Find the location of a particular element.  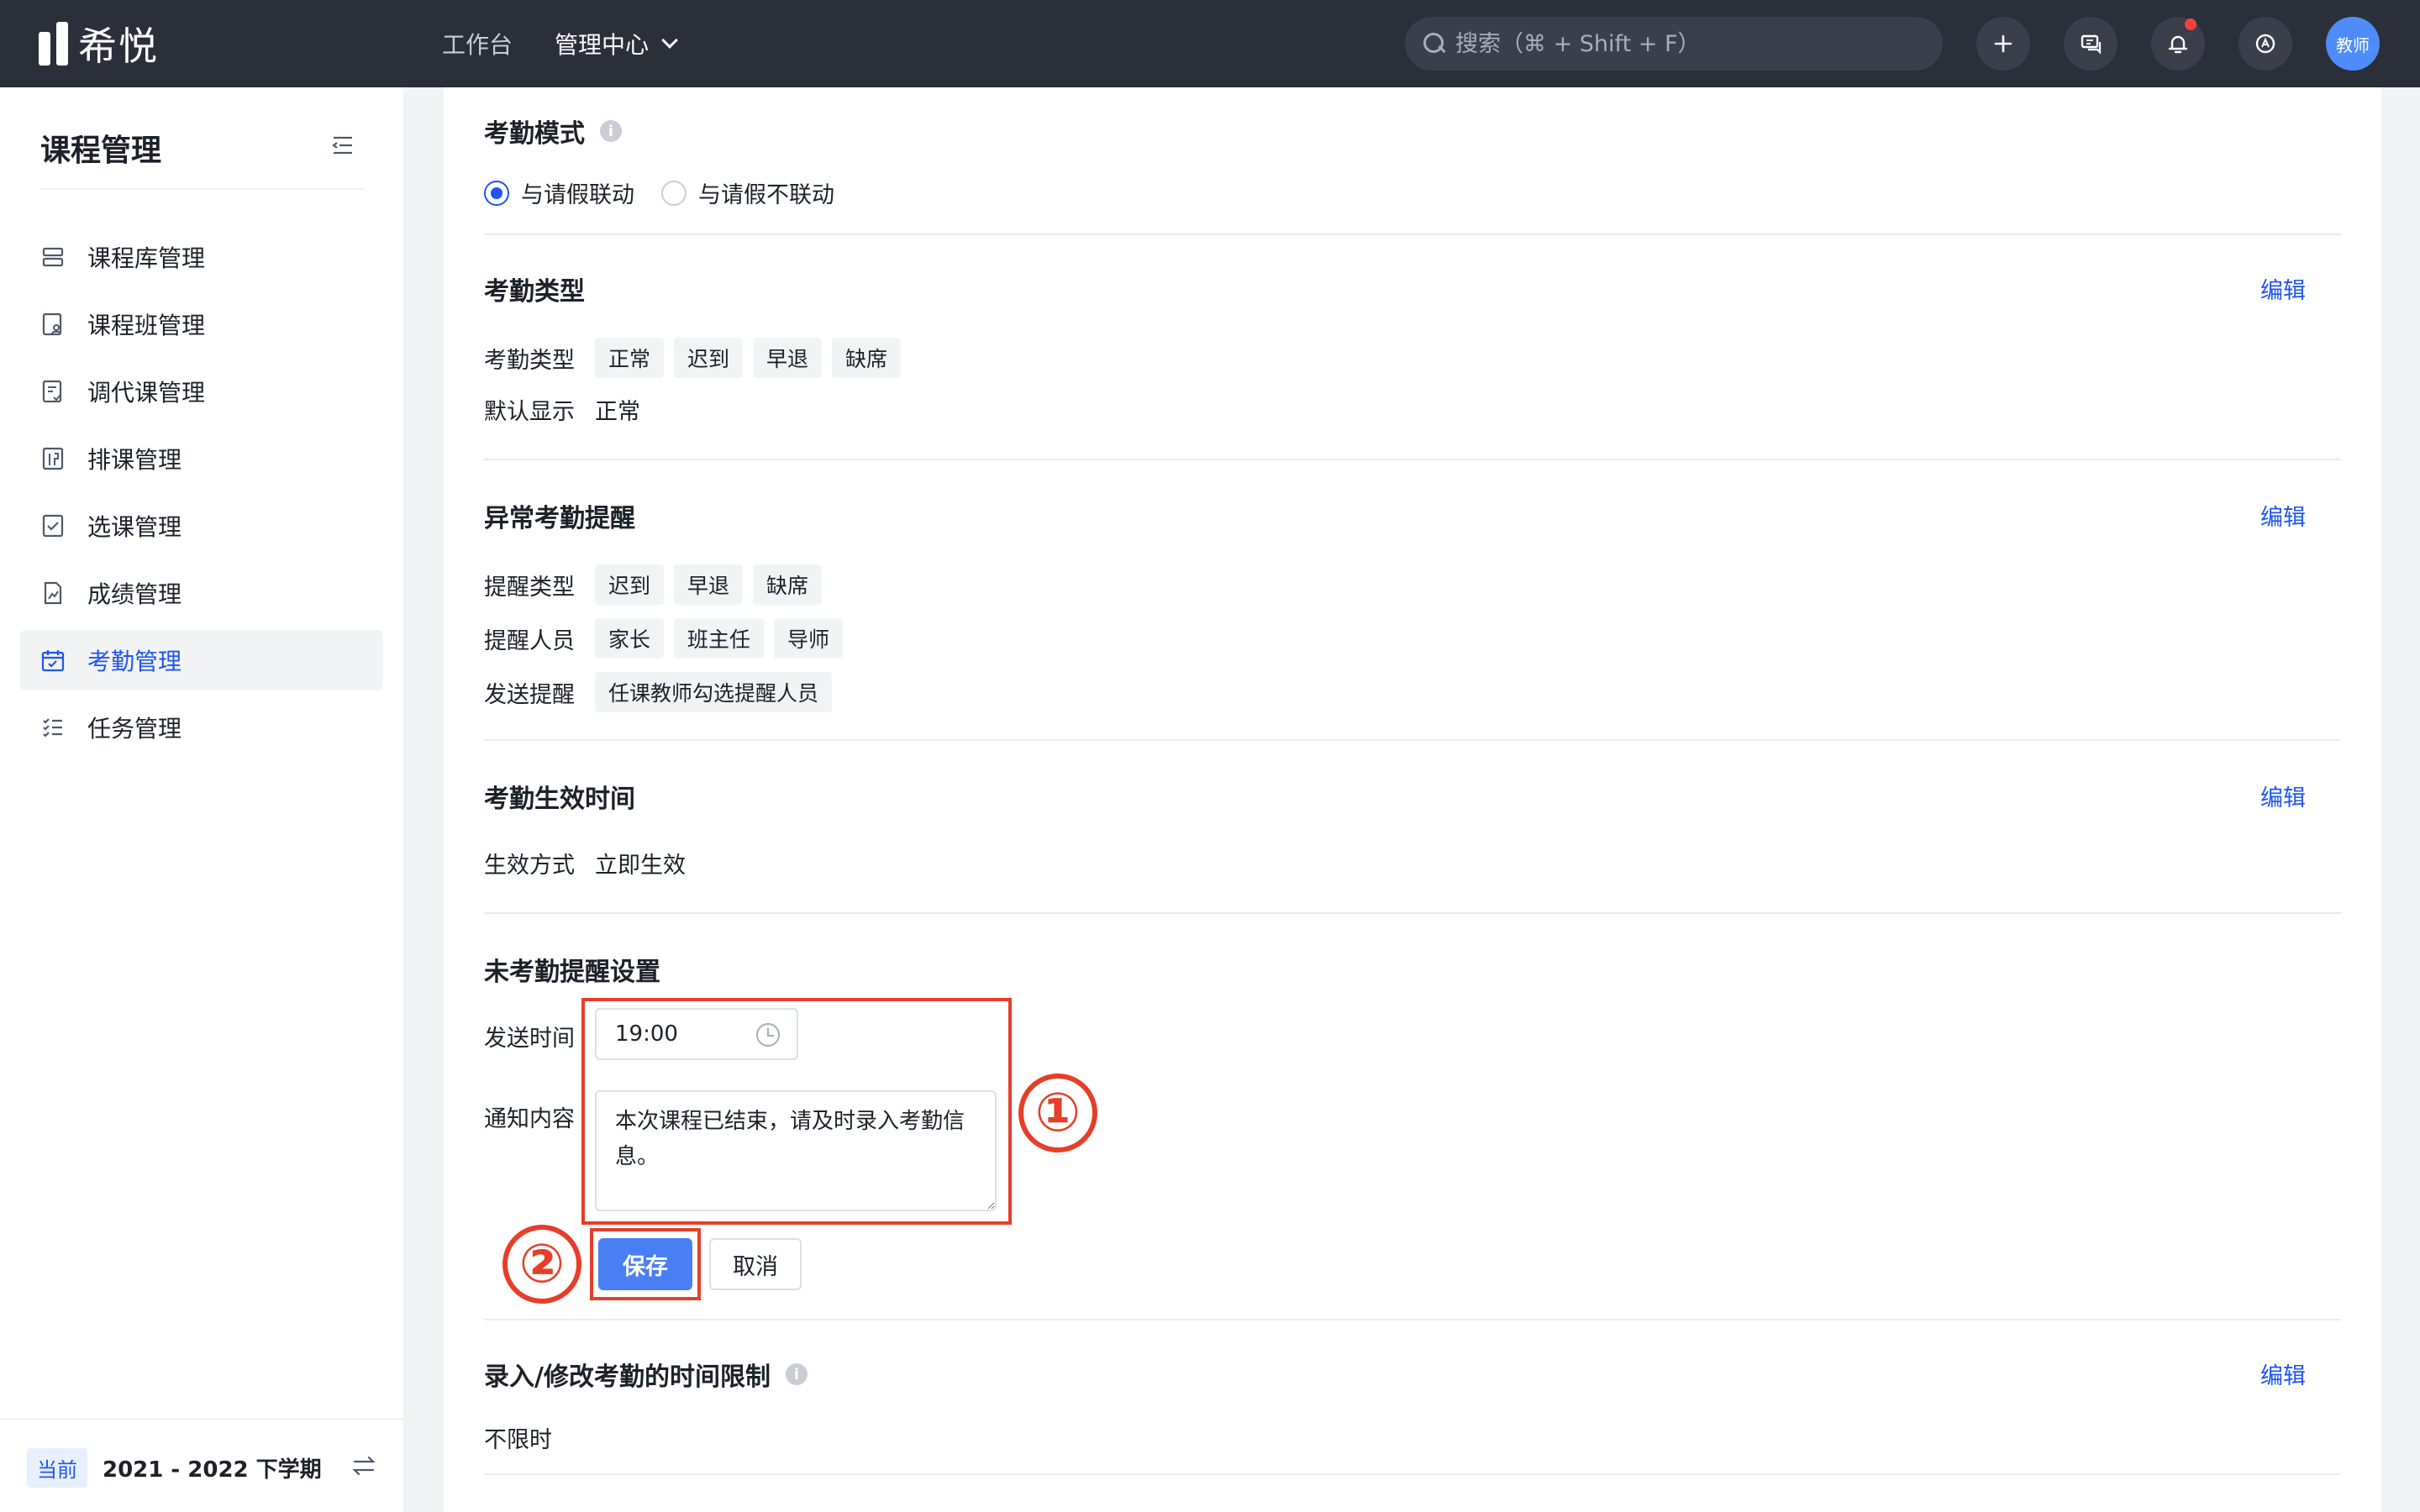

collapse-sidebar-icon is located at coordinates (343, 145).